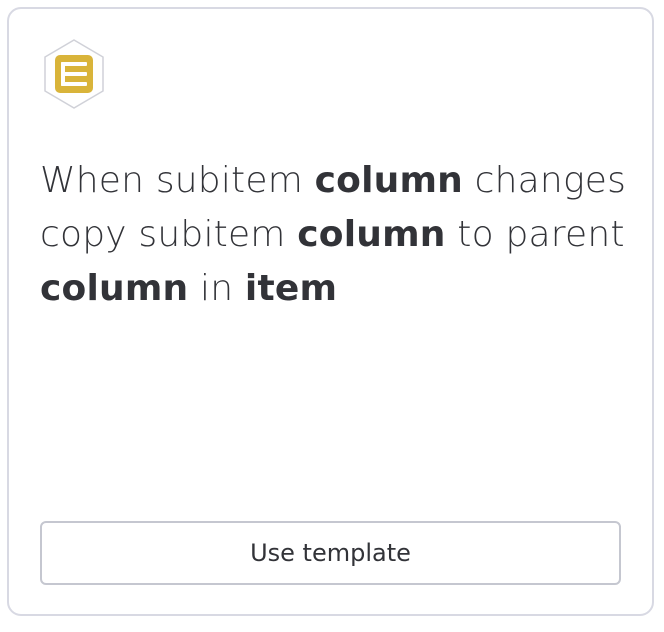 The width and height of the screenshot is (664, 632). Describe the element at coordinates (216, 288) in the screenshot. I see `recipe-text: in` at that location.